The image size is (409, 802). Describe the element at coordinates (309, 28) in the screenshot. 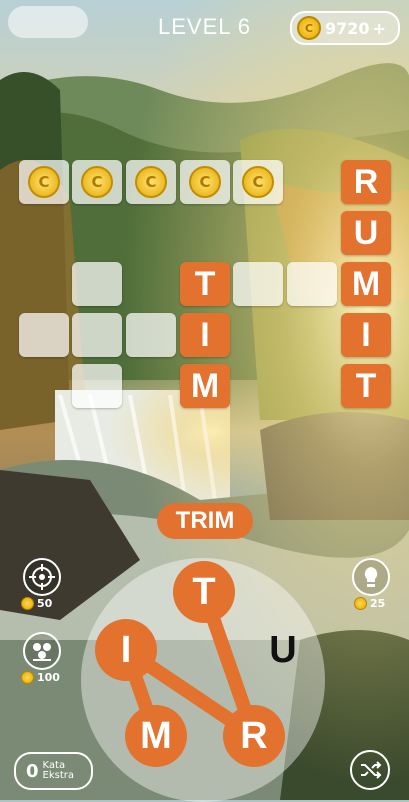

I see `coin-icon: C` at that location.